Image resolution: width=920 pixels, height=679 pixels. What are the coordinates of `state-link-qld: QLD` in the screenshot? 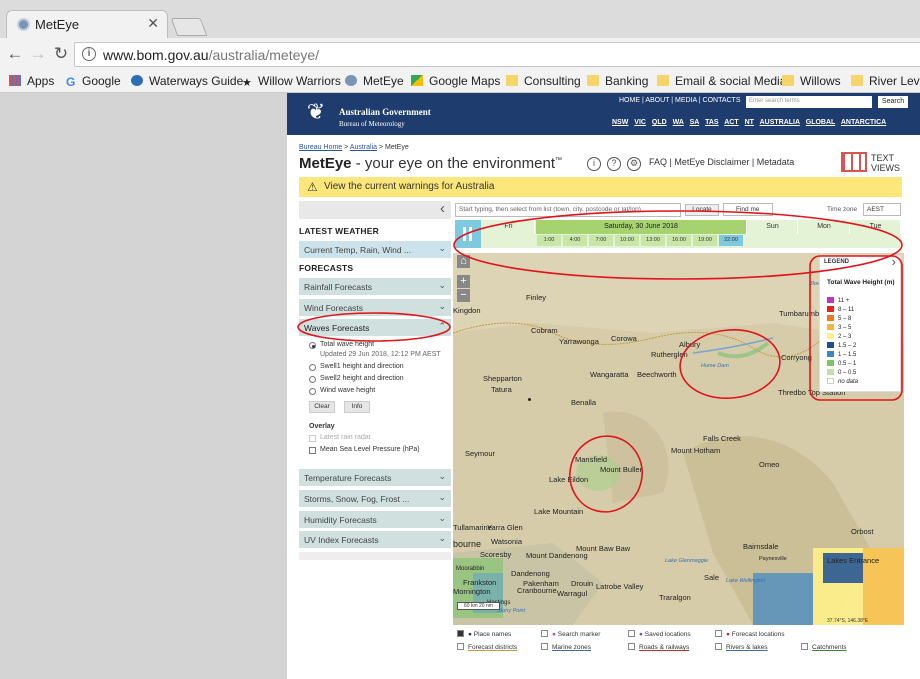 It's located at (659, 122).